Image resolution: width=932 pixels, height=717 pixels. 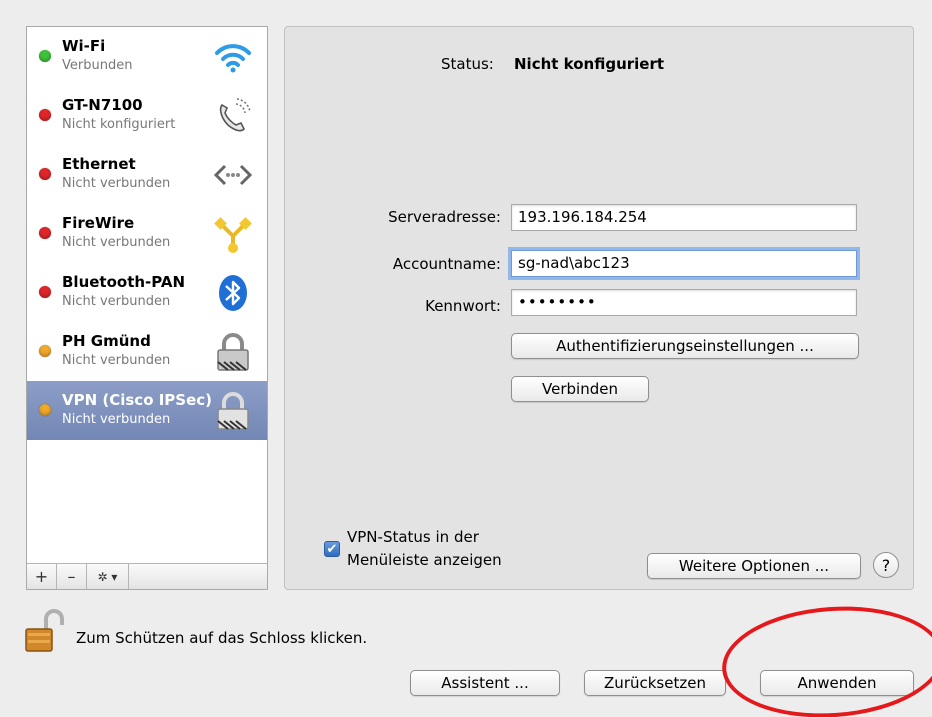 What do you see at coordinates (147, 174) in the screenshot?
I see `service-ethernet: Ethernet Nicht verbunden` at bounding box center [147, 174].